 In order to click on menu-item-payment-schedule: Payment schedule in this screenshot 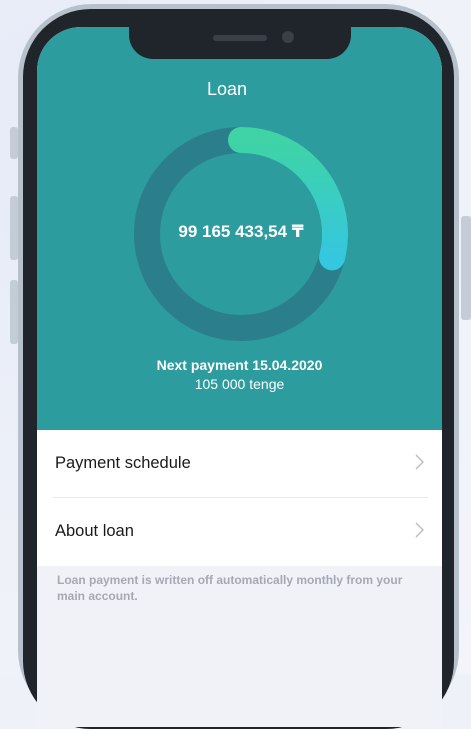, I will do `click(239, 464)`.